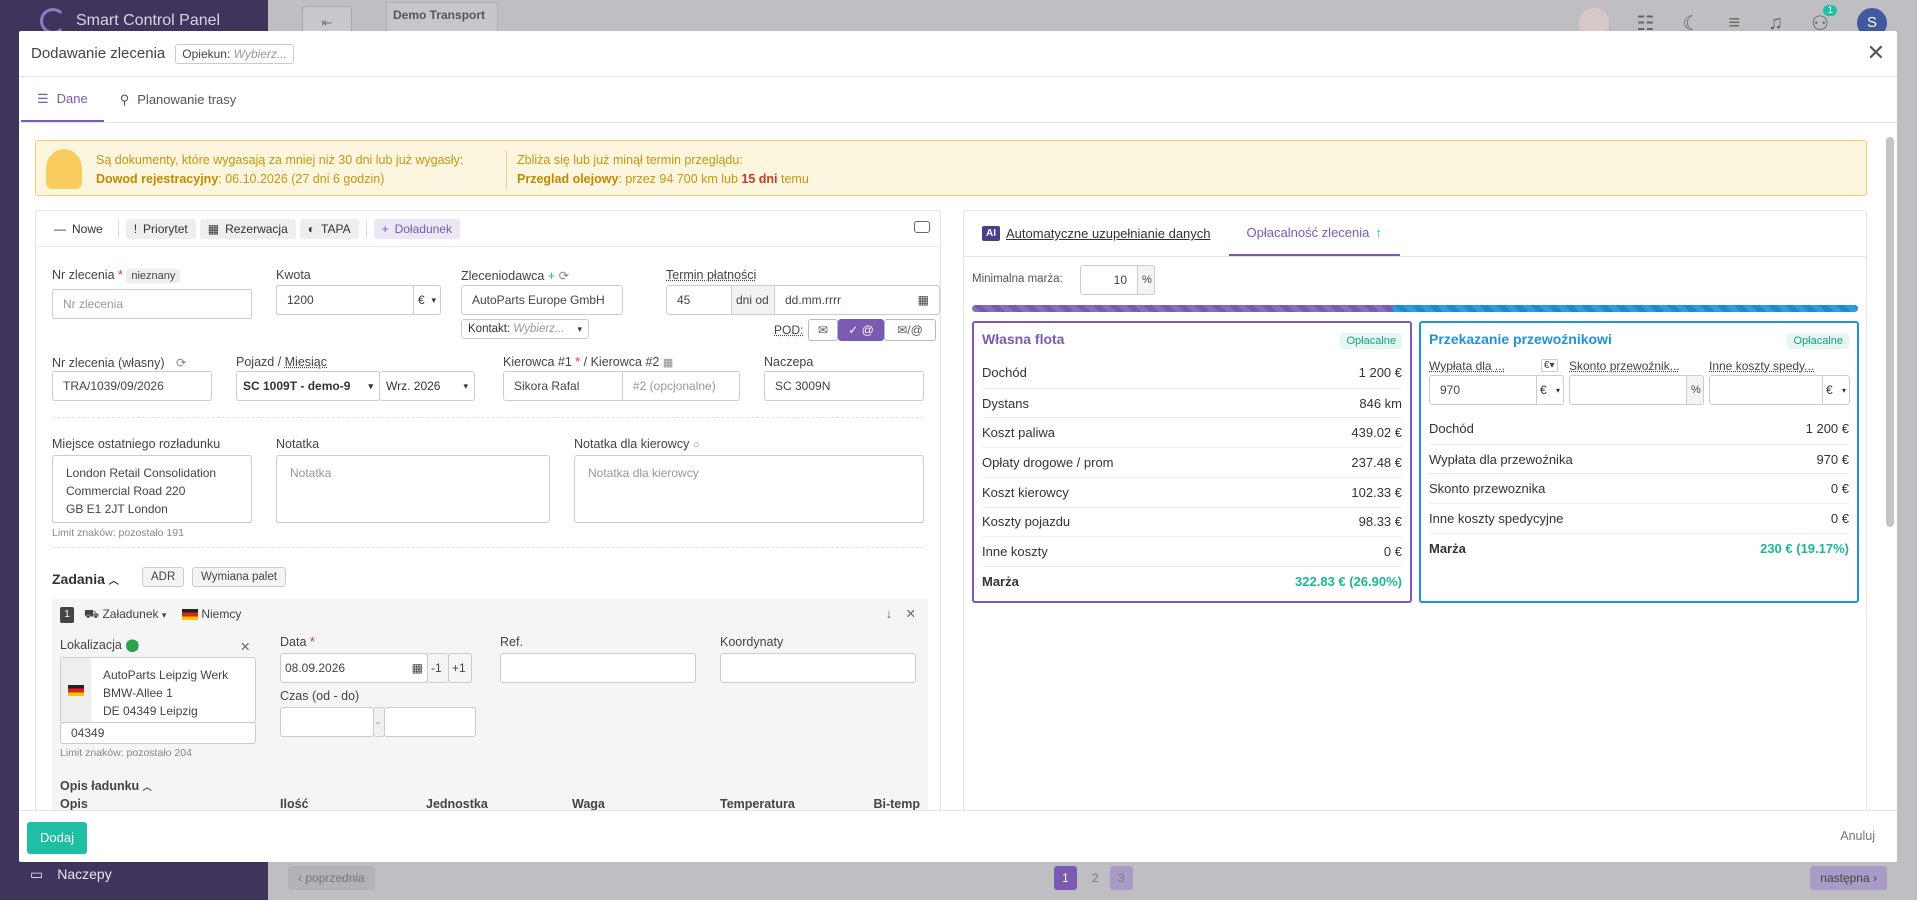  What do you see at coordinates (427, 300) in the screenshot?
I see `currency-select: € ▾` at bounding box center [427, 300].